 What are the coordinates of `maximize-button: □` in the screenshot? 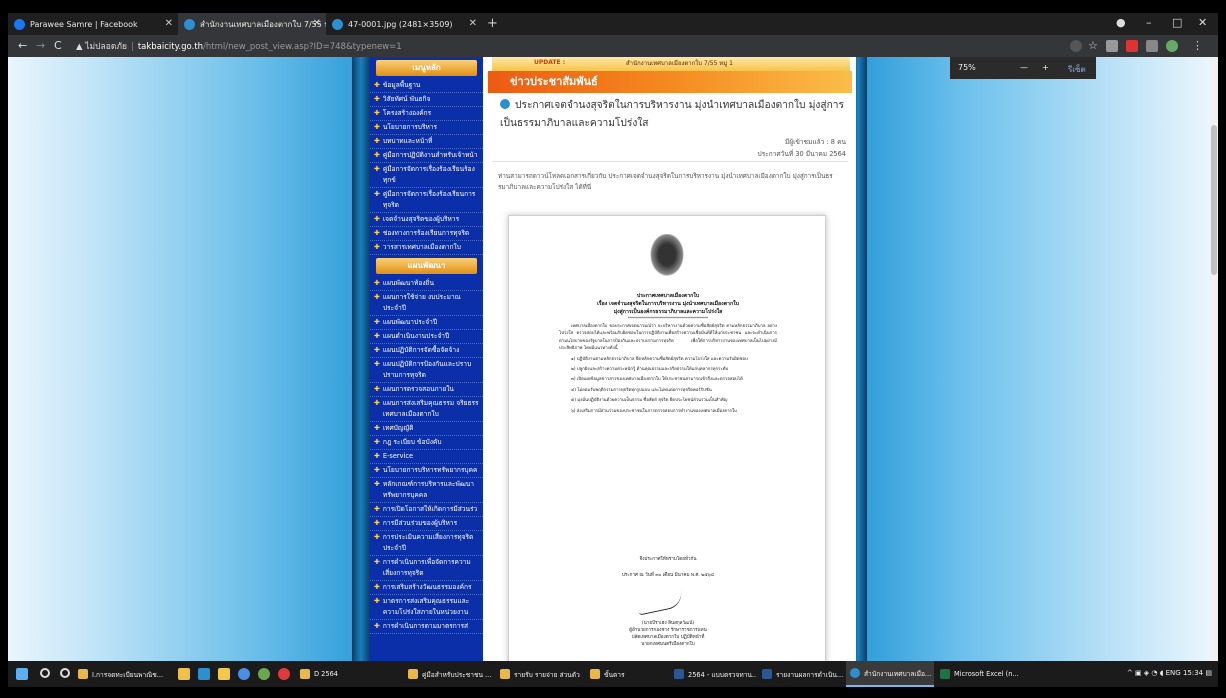 It's located at (1177, 22).